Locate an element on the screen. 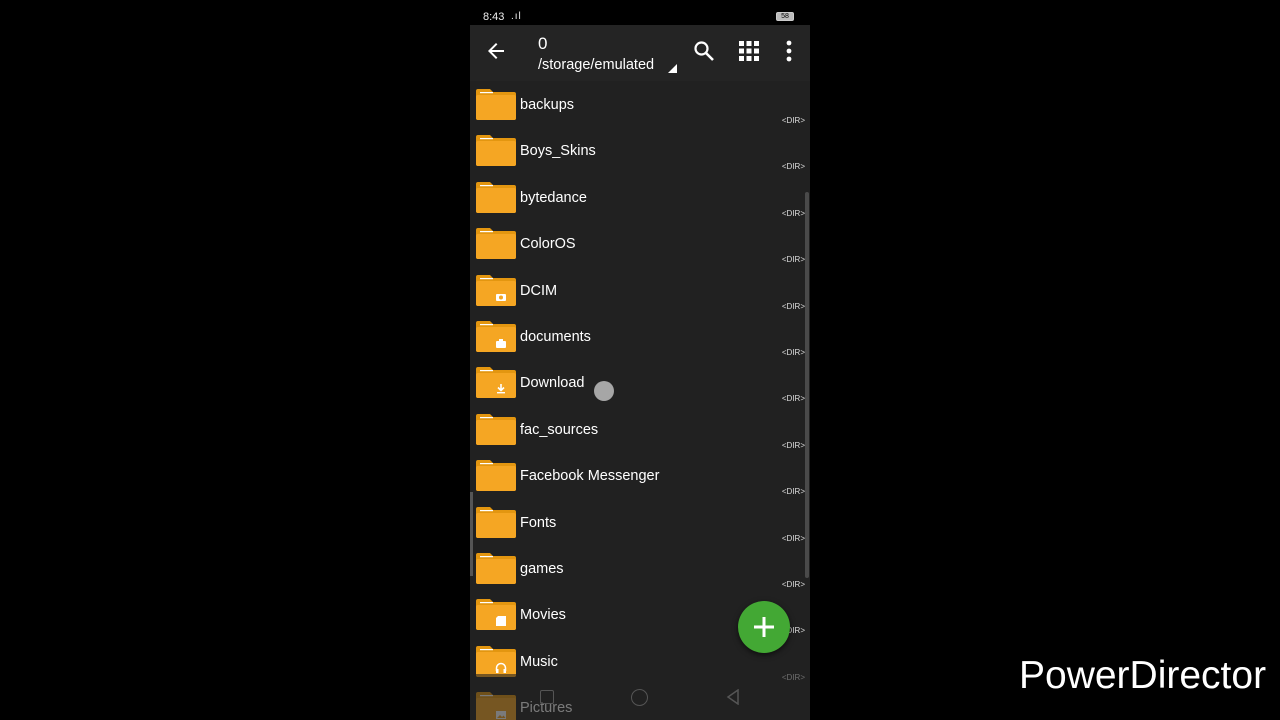  scrollbar is located at coordinates (807, 385).